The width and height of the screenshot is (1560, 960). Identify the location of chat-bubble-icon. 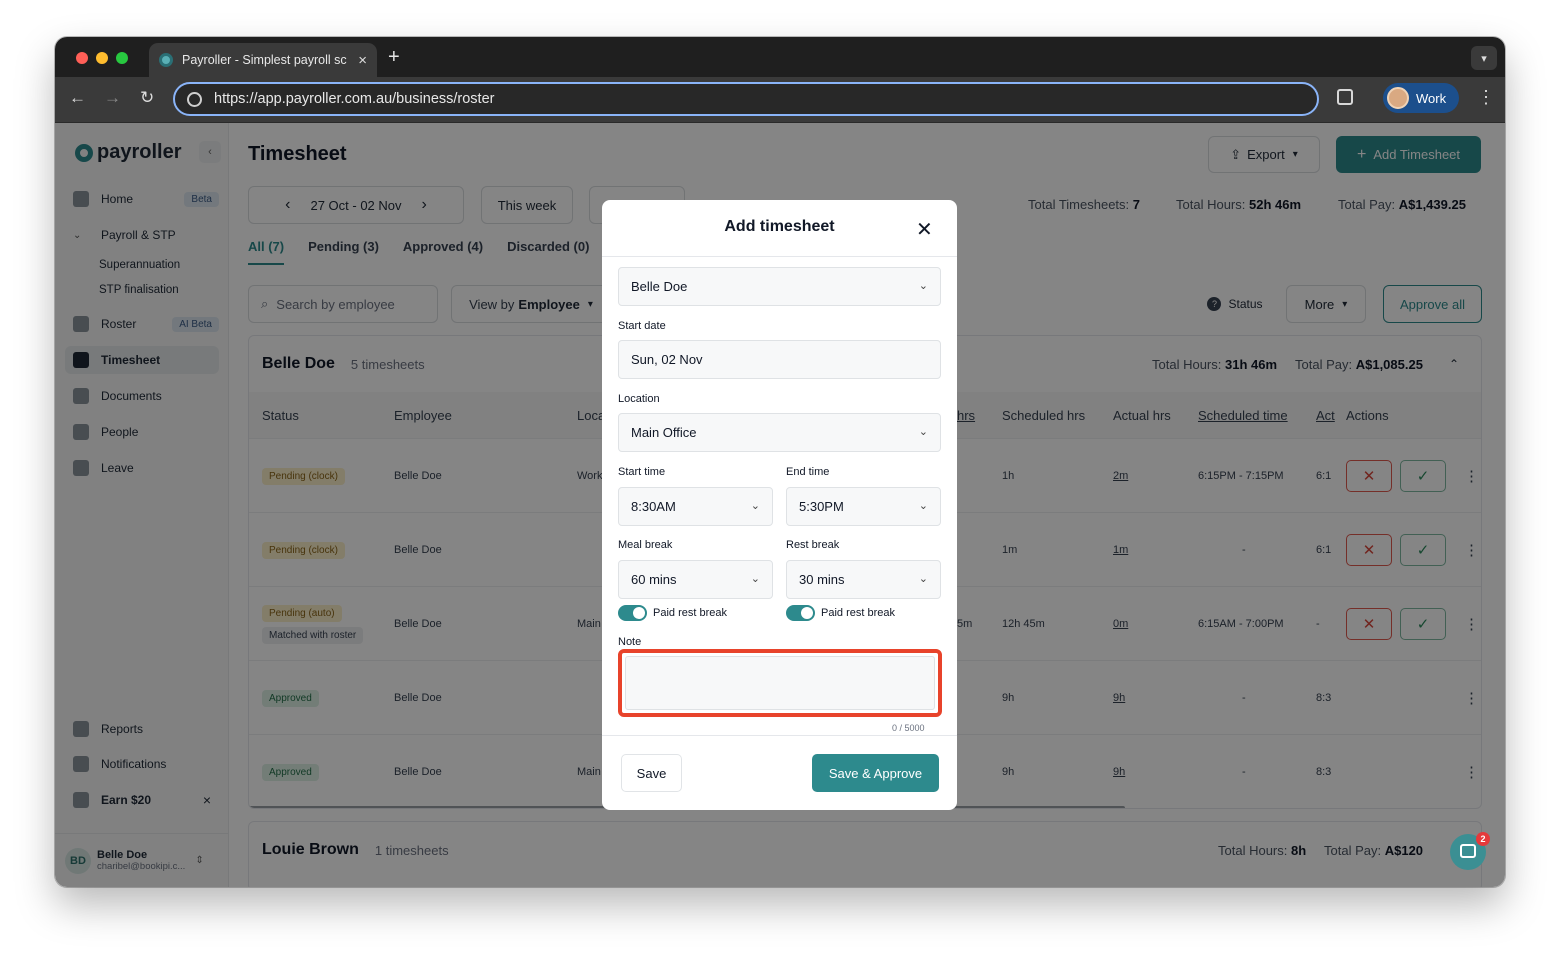
(1468, 851).